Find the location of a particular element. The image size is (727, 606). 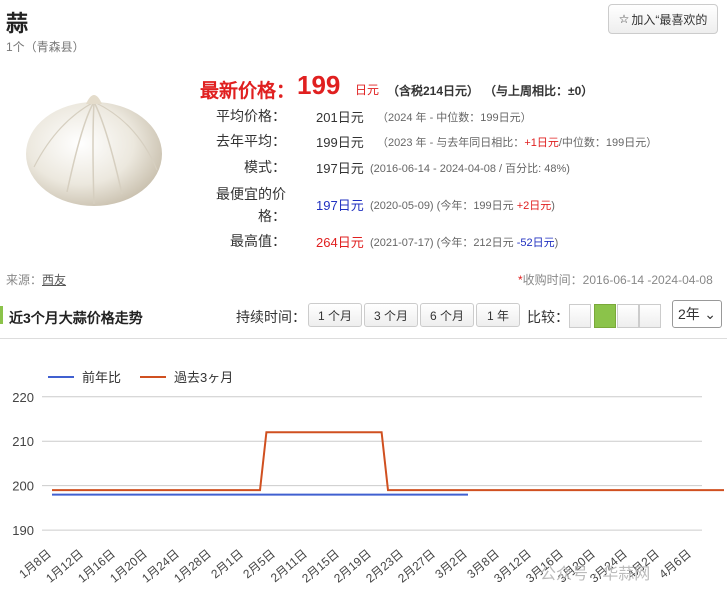

latest-price-unit: 日元 is located at coordinates (367, 90).